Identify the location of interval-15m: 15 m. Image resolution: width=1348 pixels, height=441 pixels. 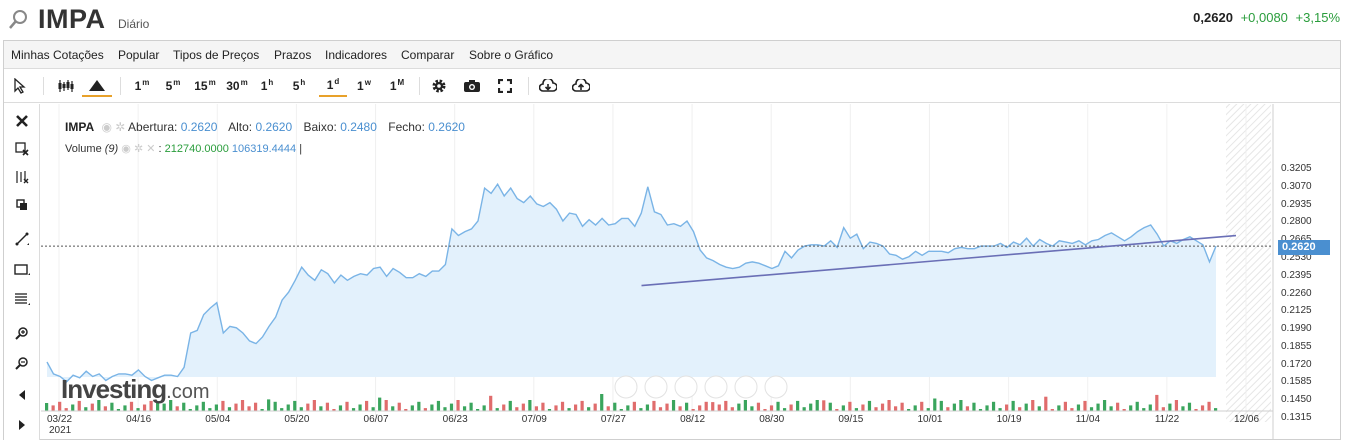
(205, 86).